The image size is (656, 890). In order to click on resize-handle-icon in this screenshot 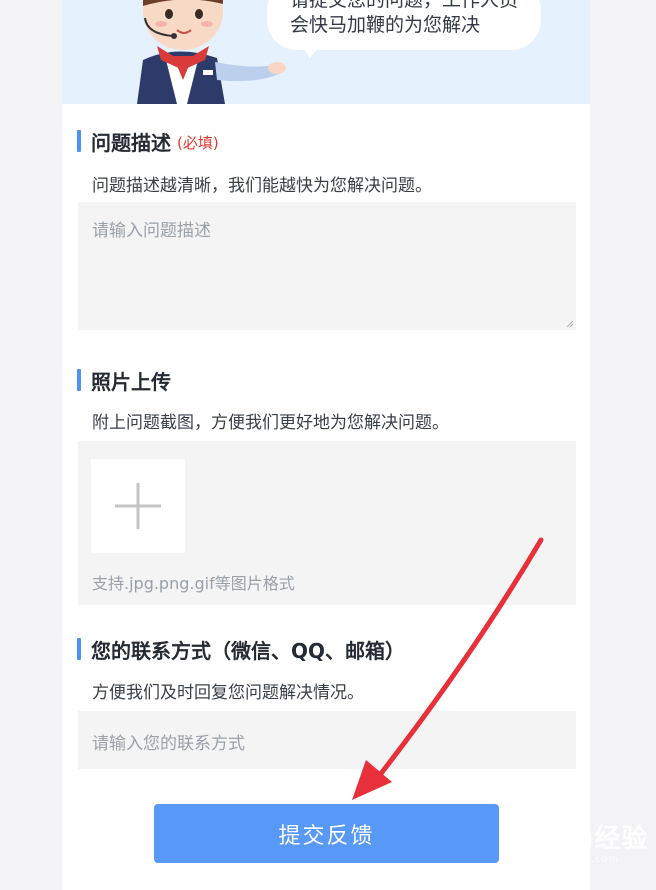, I will do `click(570, 324)`.